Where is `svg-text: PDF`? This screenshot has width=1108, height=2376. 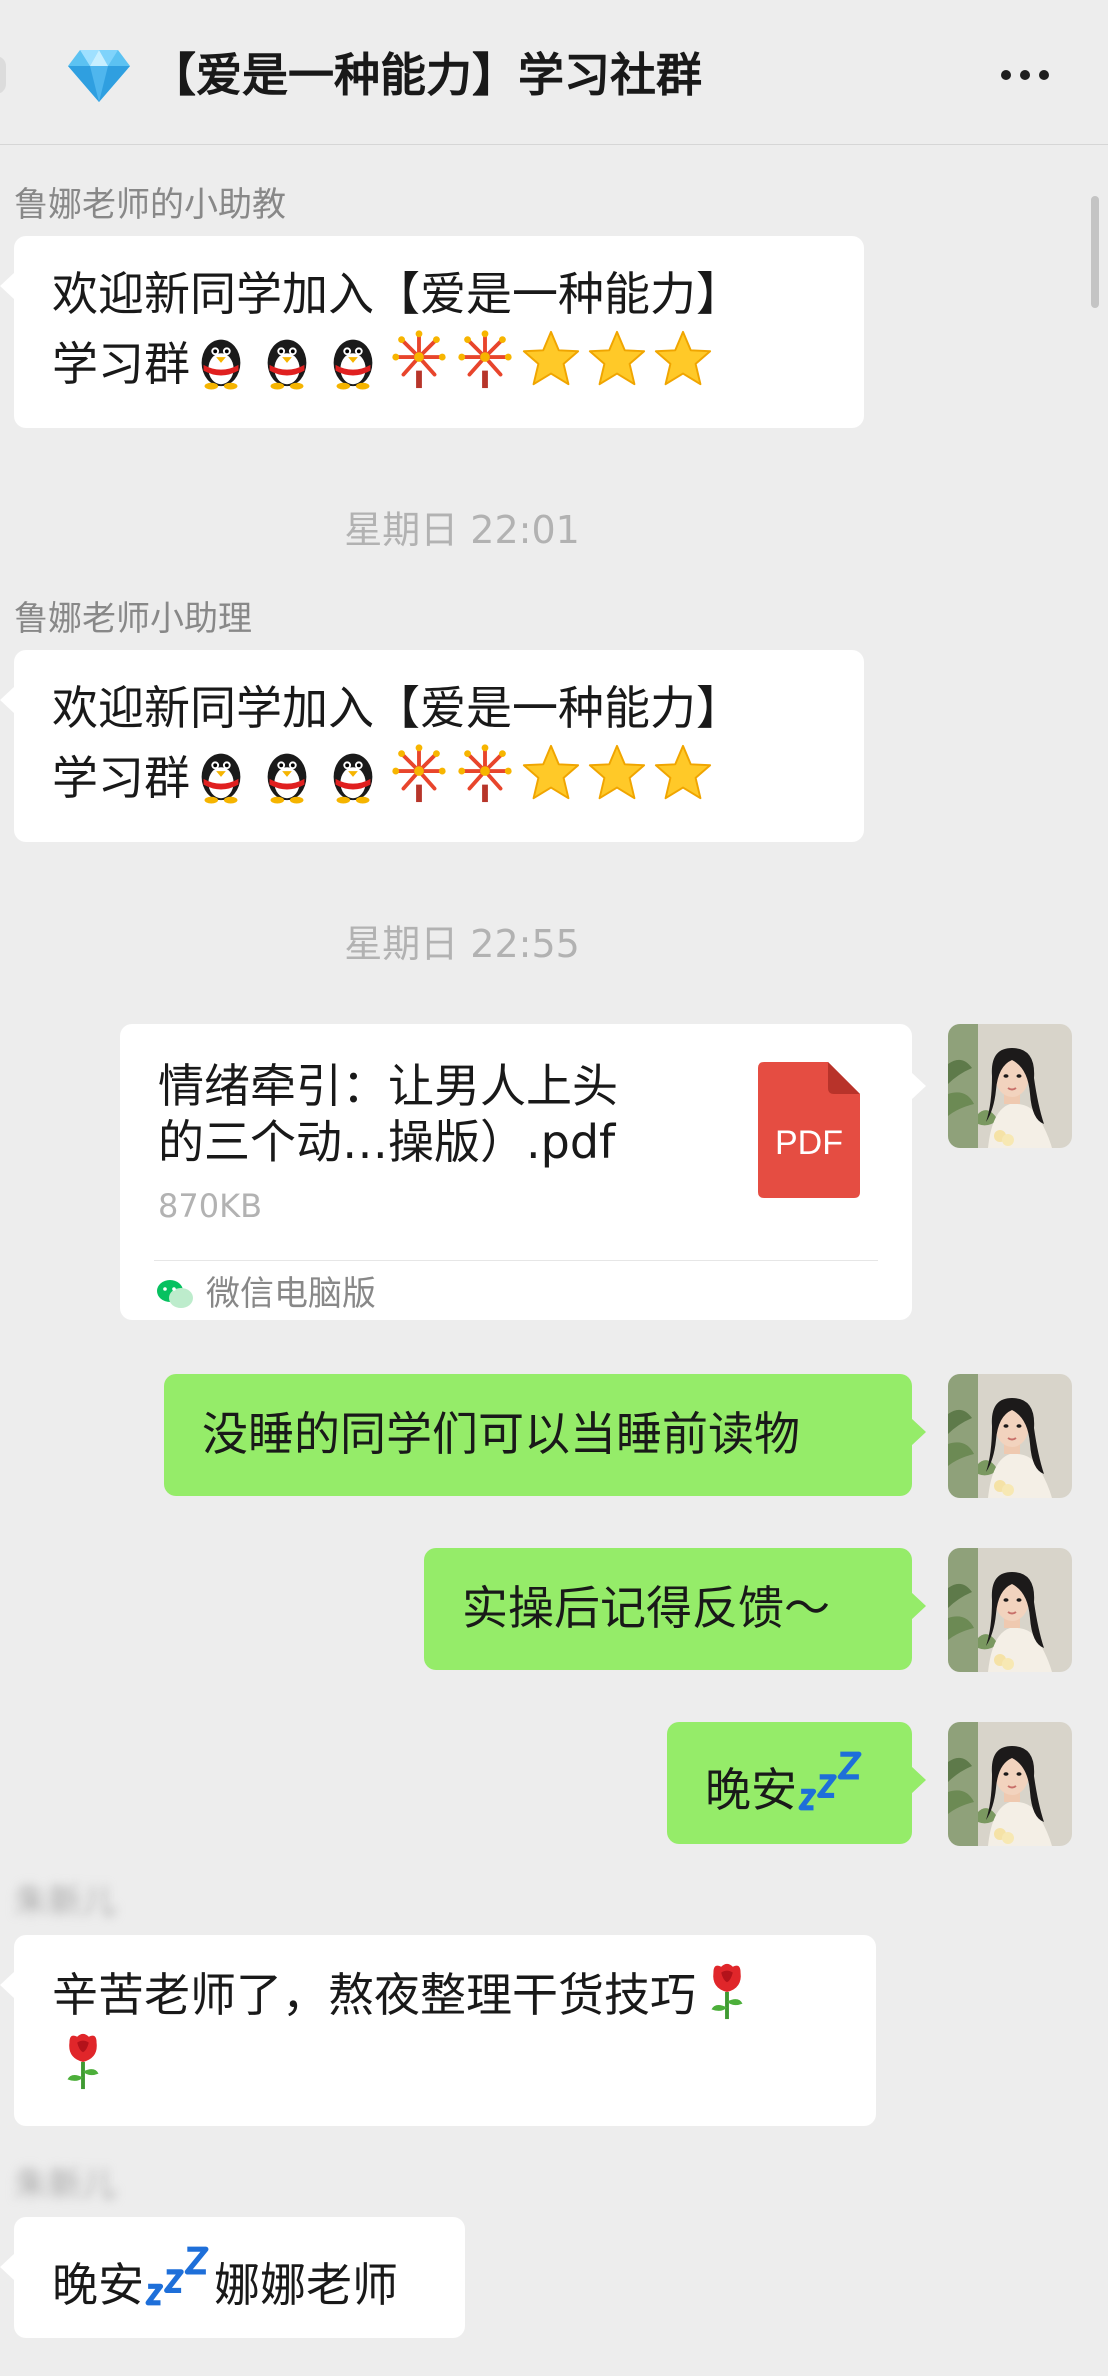 svg-text: PDF is located at coordinates (809, 1143).